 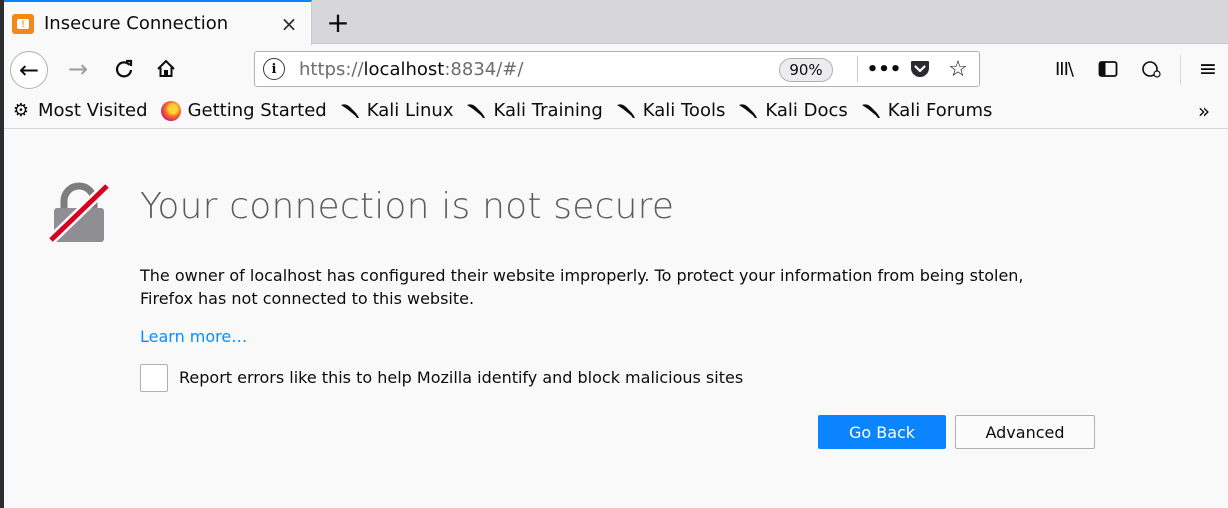 I want to click on bookmark-getting-started: Getting Started, so click(x=243, y=111).